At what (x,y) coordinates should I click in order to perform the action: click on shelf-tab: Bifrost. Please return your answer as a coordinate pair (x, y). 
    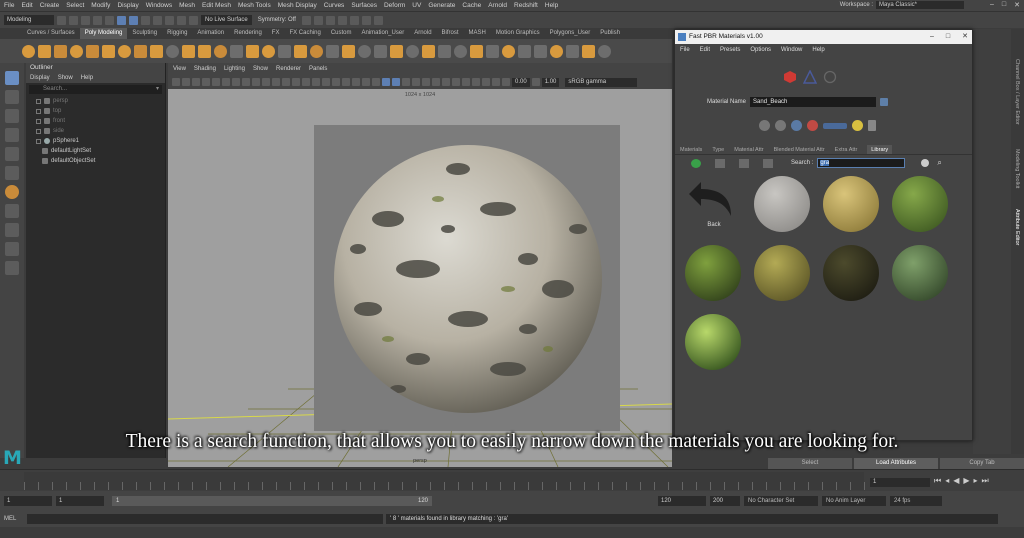
    Looking at the image, I should click on (450, 33).